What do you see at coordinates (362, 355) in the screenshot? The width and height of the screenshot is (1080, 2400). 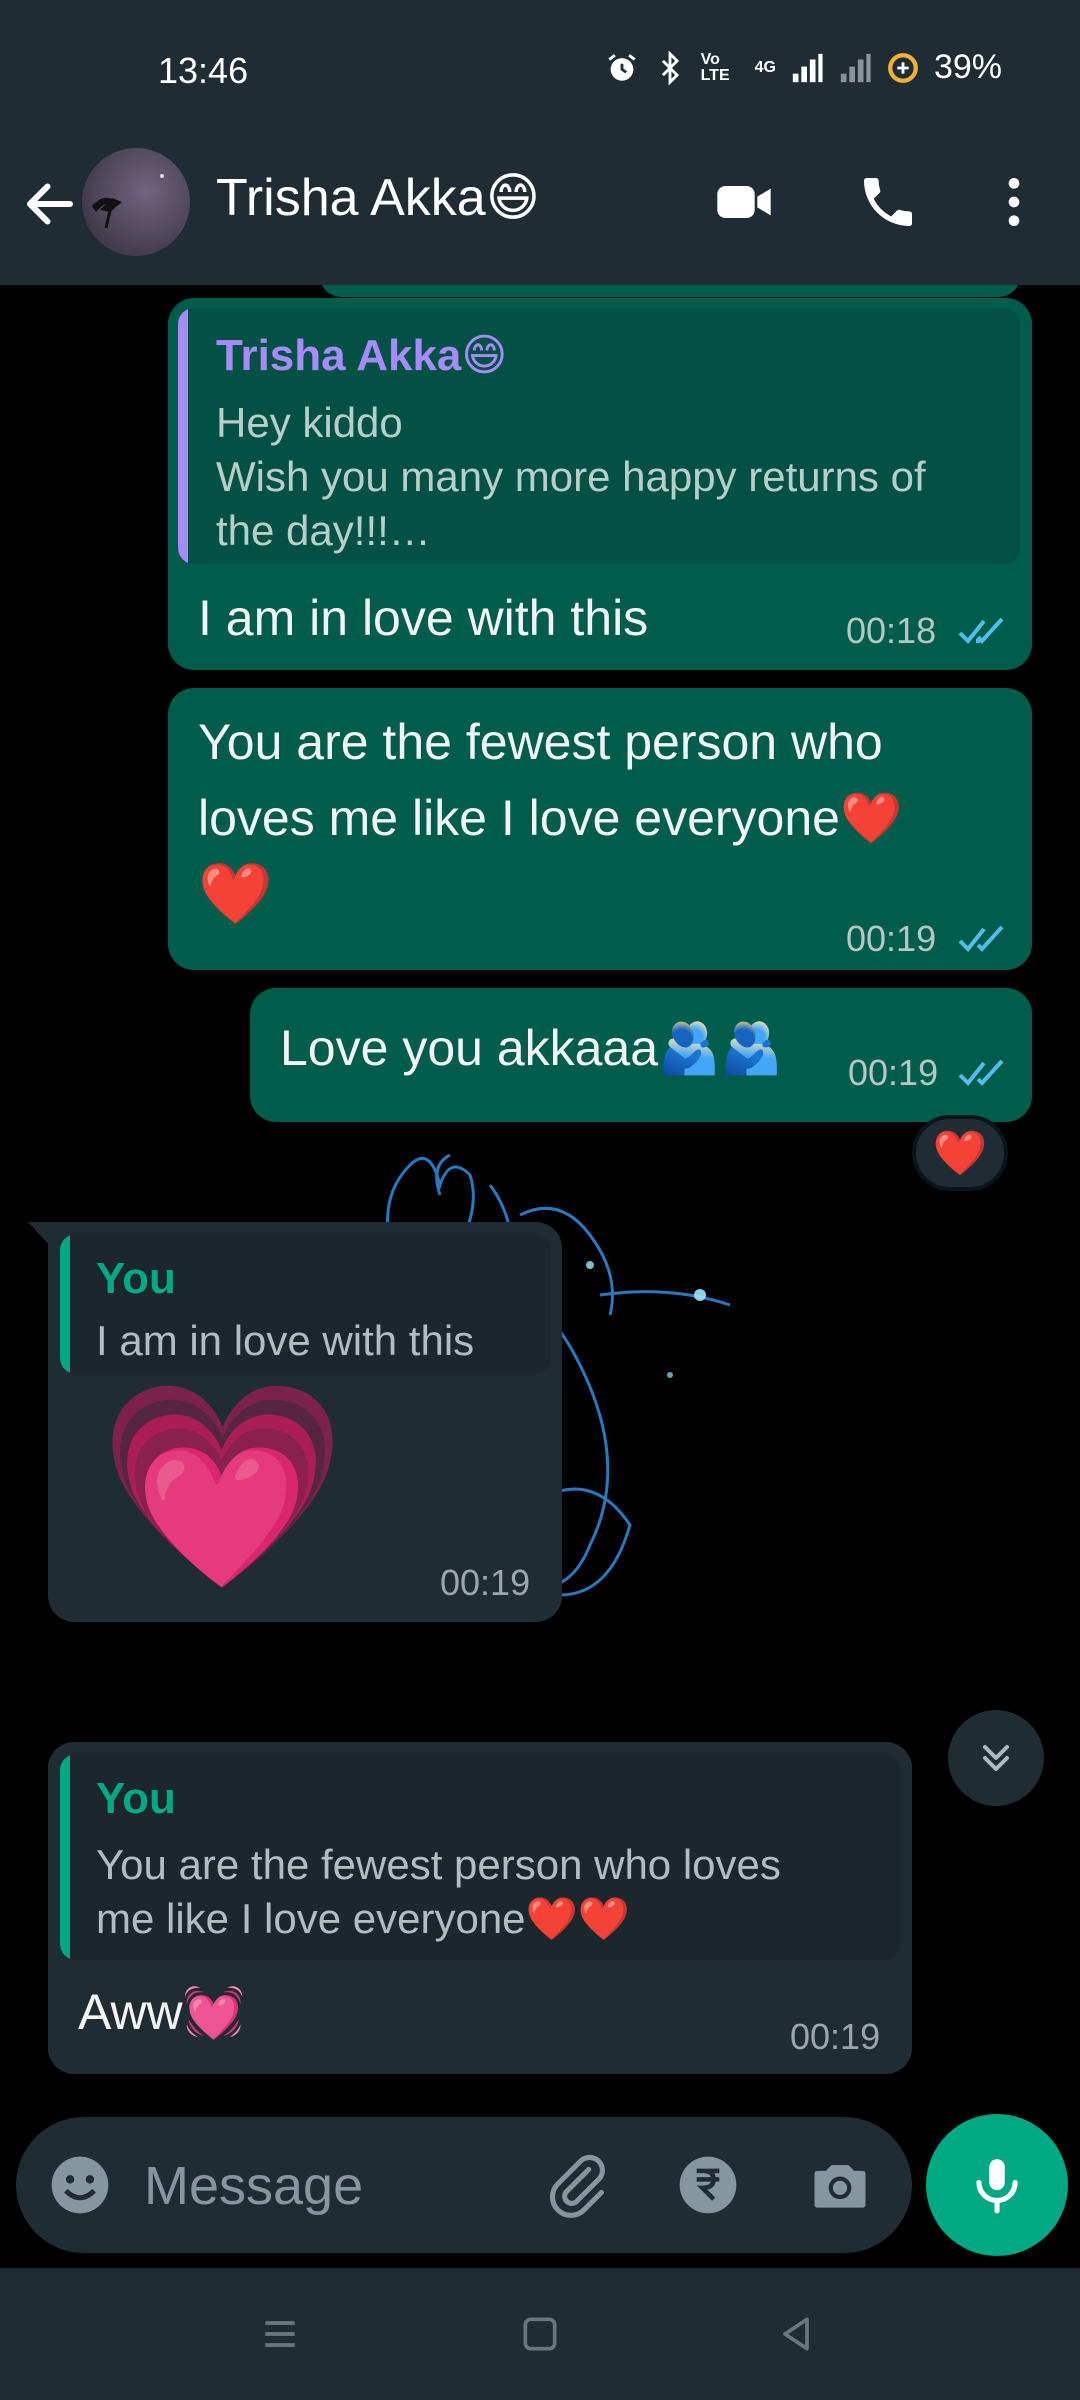 I see `quote-author: Trisha Akka😄` at bounding box center [362, 355].